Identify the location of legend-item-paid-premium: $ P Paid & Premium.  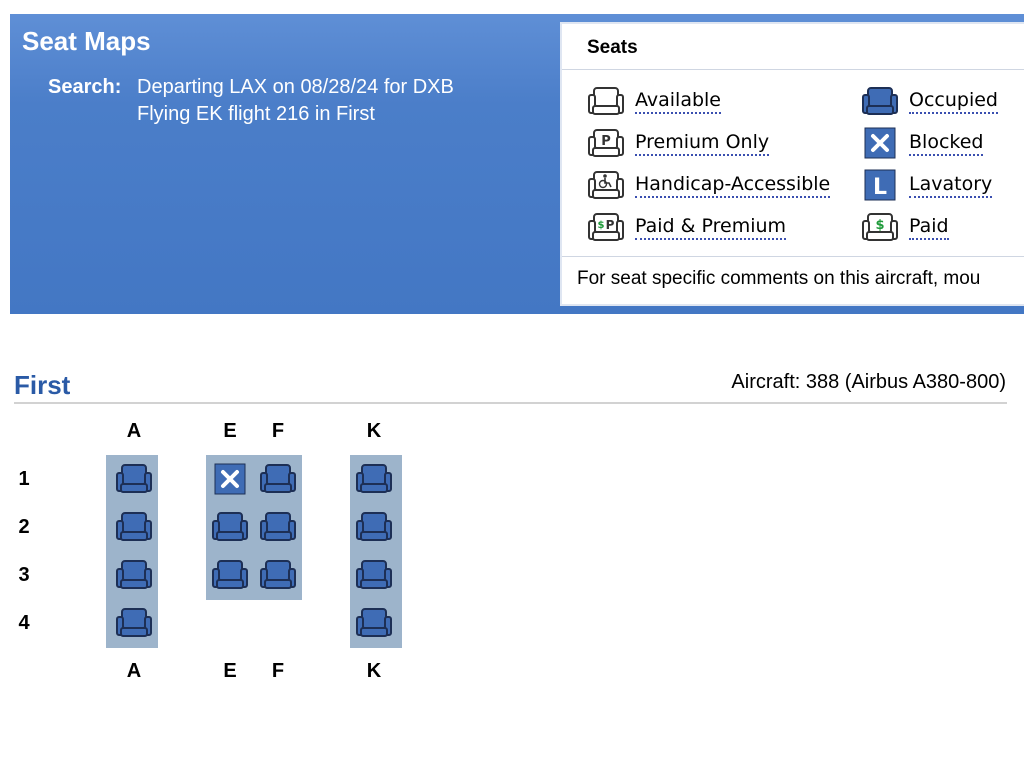
(687, 227).